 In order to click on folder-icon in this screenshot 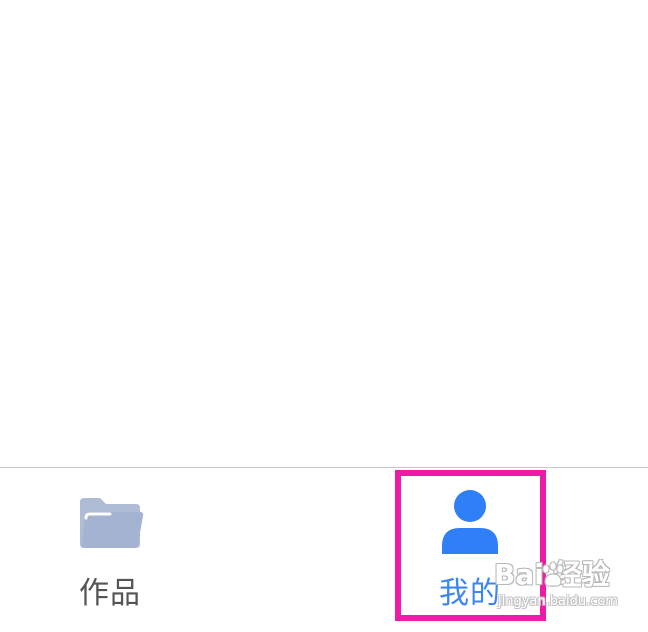, I will do `click(112, 523)`.